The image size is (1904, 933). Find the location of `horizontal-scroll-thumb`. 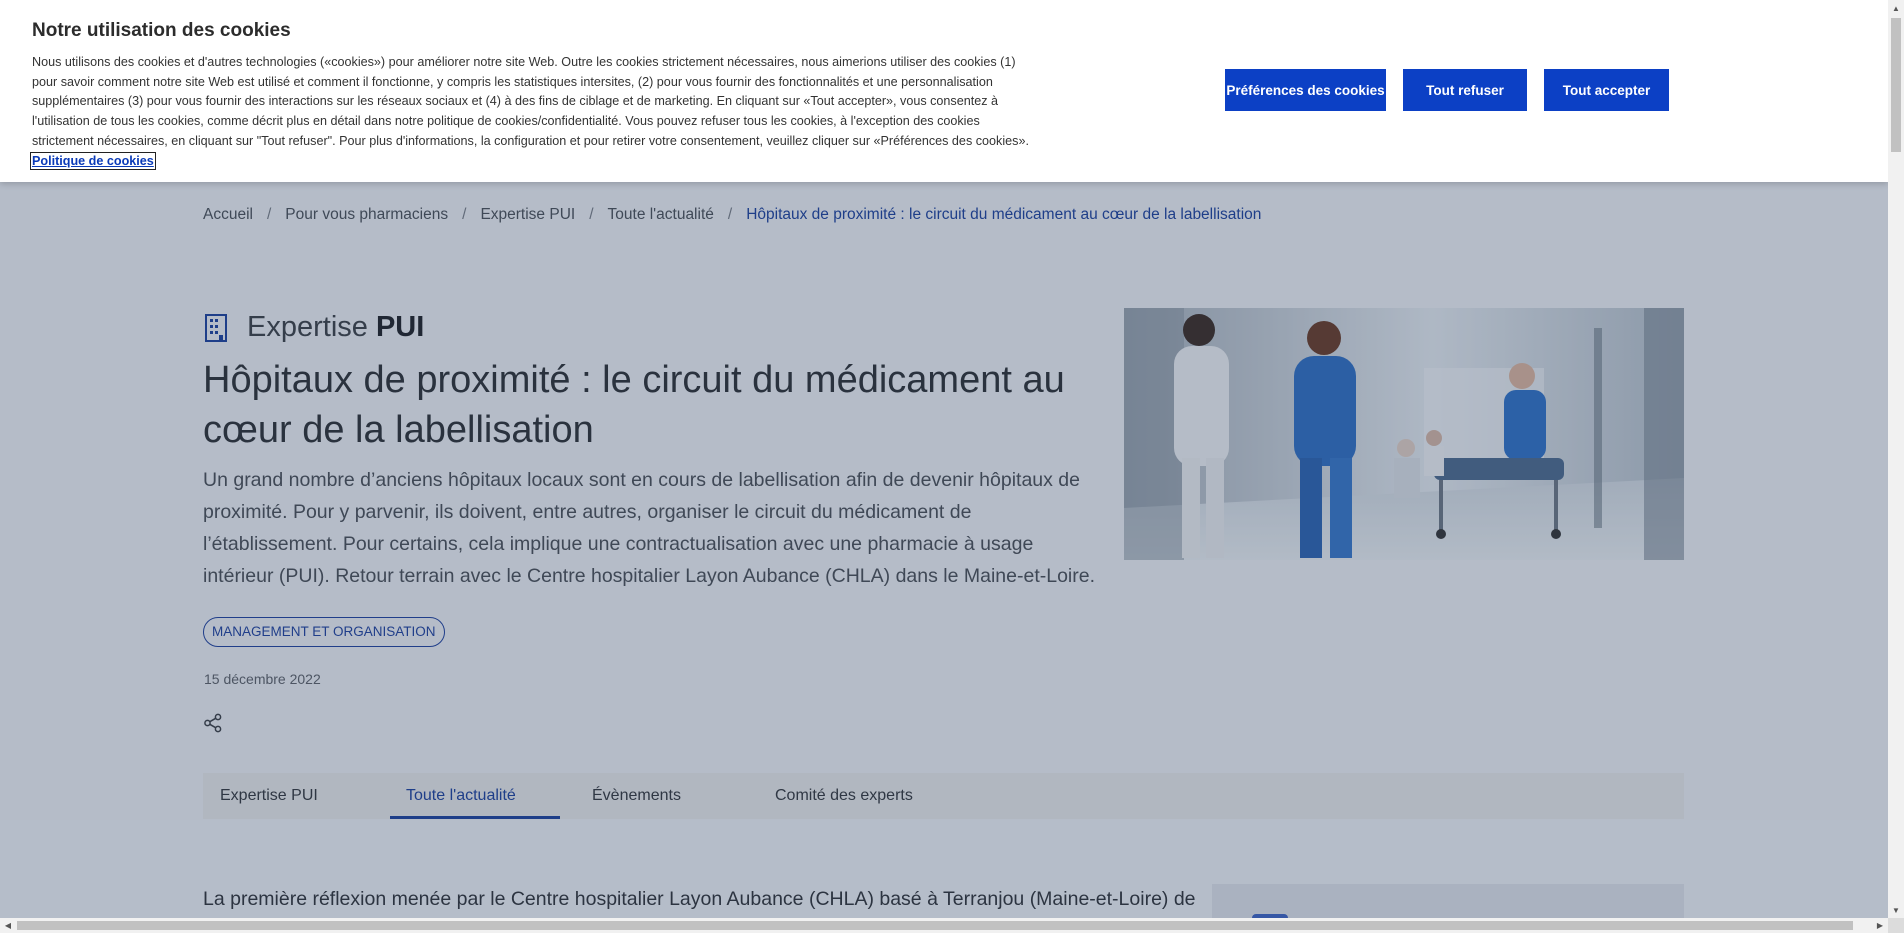

horizontal-scroll-thumb is located at coordinates (935, 925).